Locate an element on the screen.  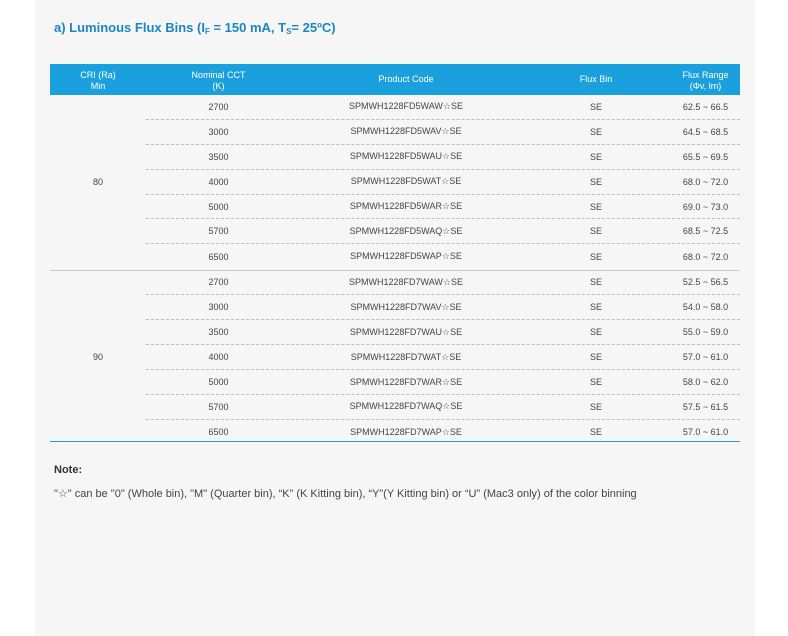
table-row: 5000 SPMWH1228FD5WAR☆SE SE 69.0 ~ 73.0 is located at coordinates (443, 207).